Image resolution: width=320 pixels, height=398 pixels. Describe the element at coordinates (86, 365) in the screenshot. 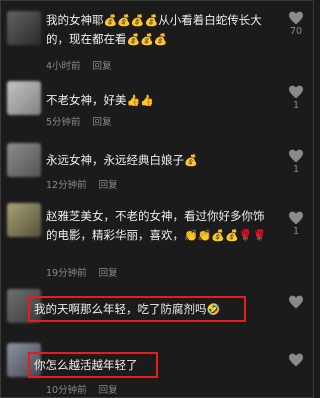

I see `comment-text: 你怎么越活越年轻了` at that location.